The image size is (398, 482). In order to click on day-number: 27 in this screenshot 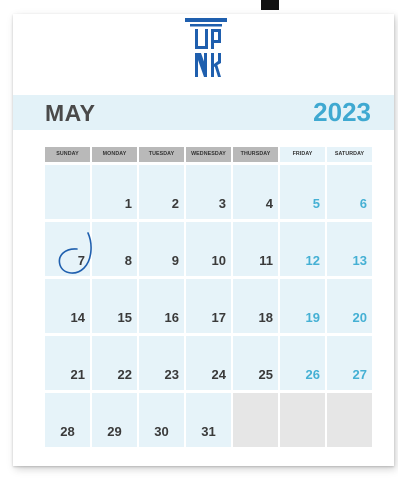, I will do `click(359, 374)`.